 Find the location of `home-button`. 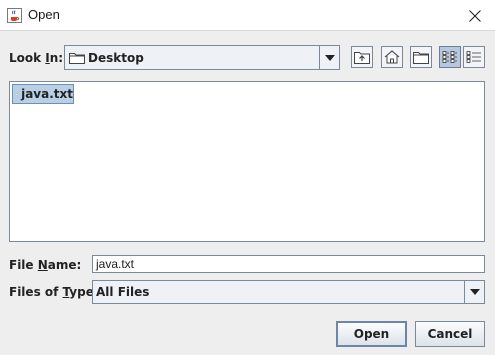

home-button is located at coordinates (392, 57).